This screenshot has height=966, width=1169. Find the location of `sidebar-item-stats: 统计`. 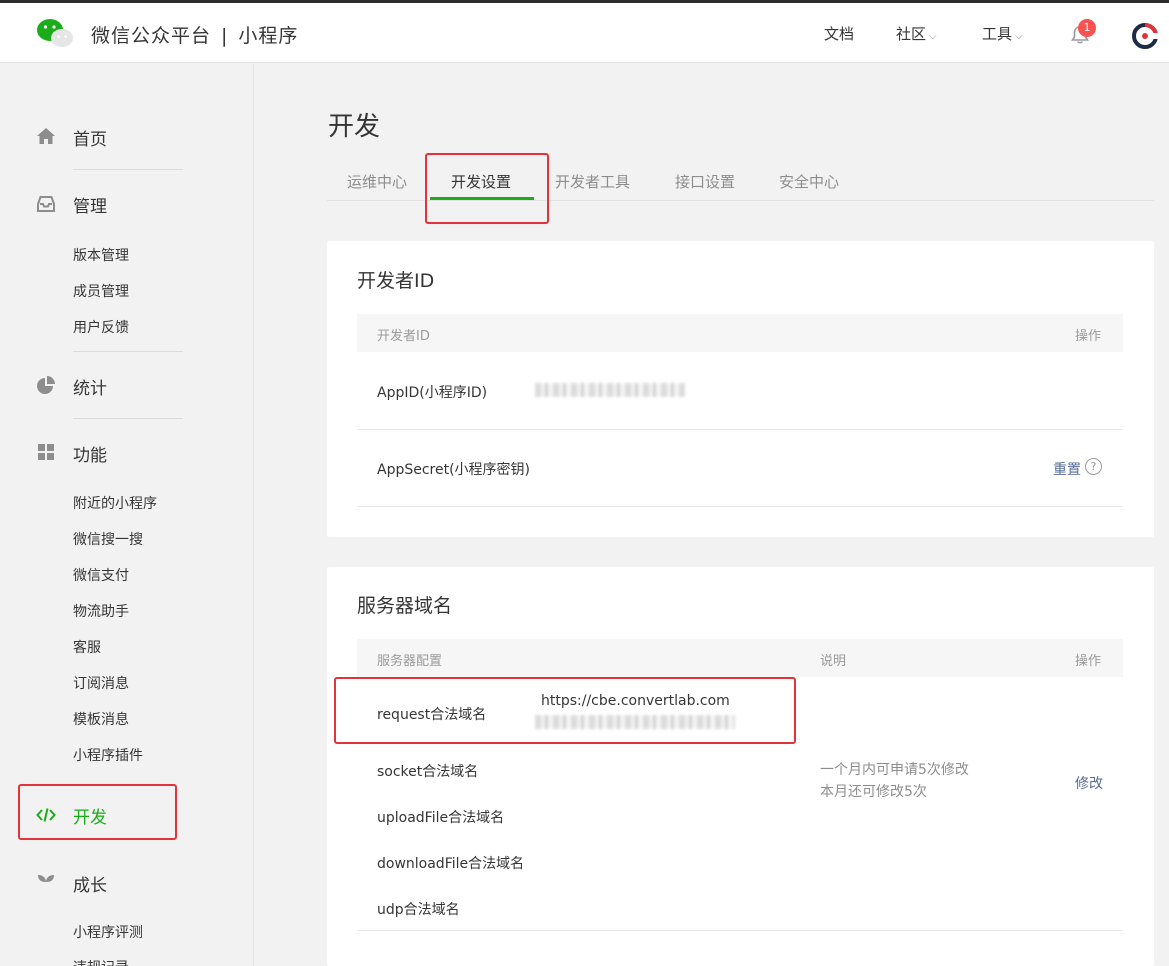

sidebar-item-stats: 统计 is located at coordinates (90, 386).